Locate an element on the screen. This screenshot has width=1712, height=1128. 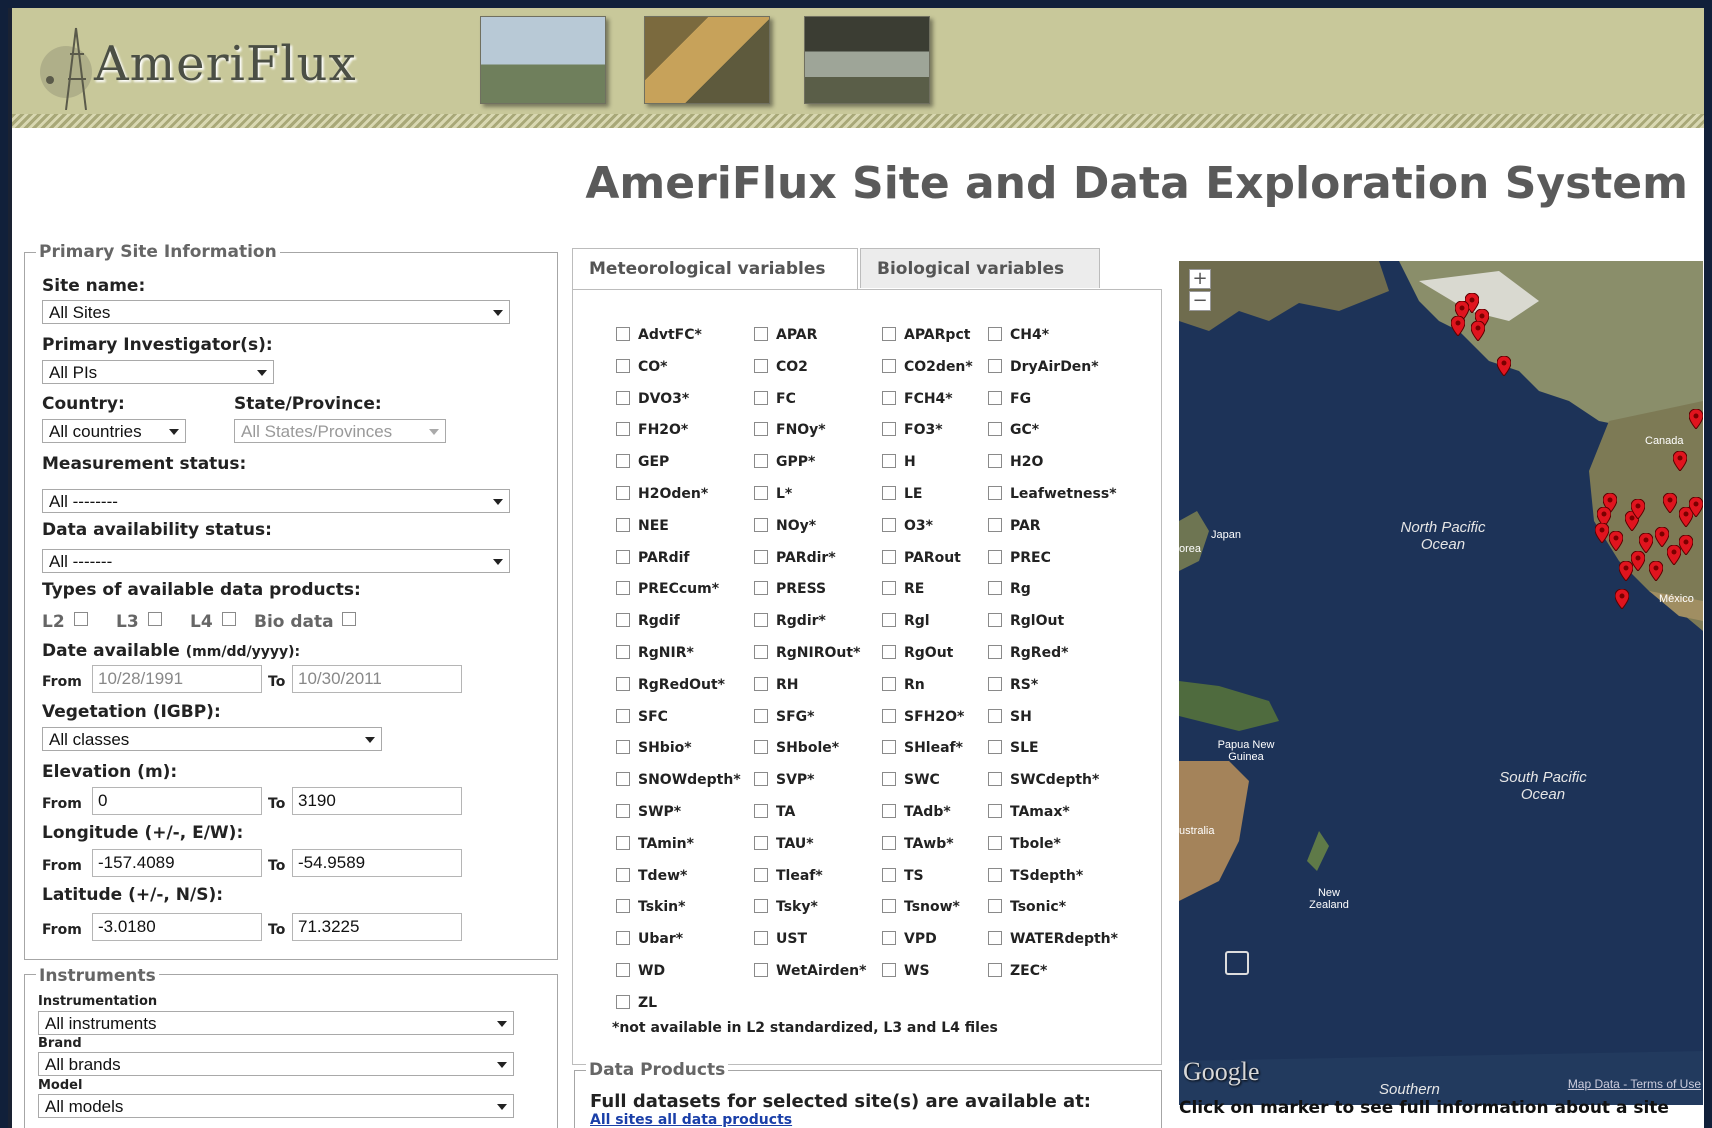
pi-select: All PIs is located at coordinates (158, 372).